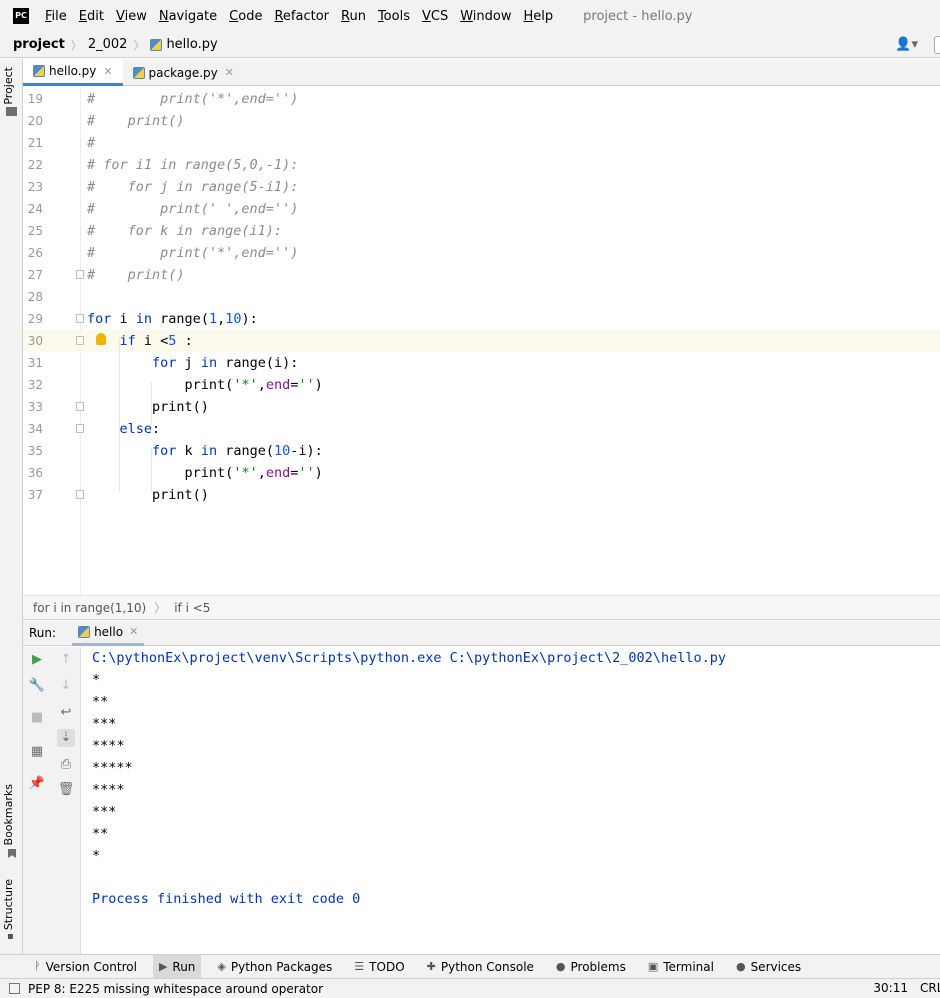  I want to click on tab-package-py: package.py ✕, so click(183, 72).